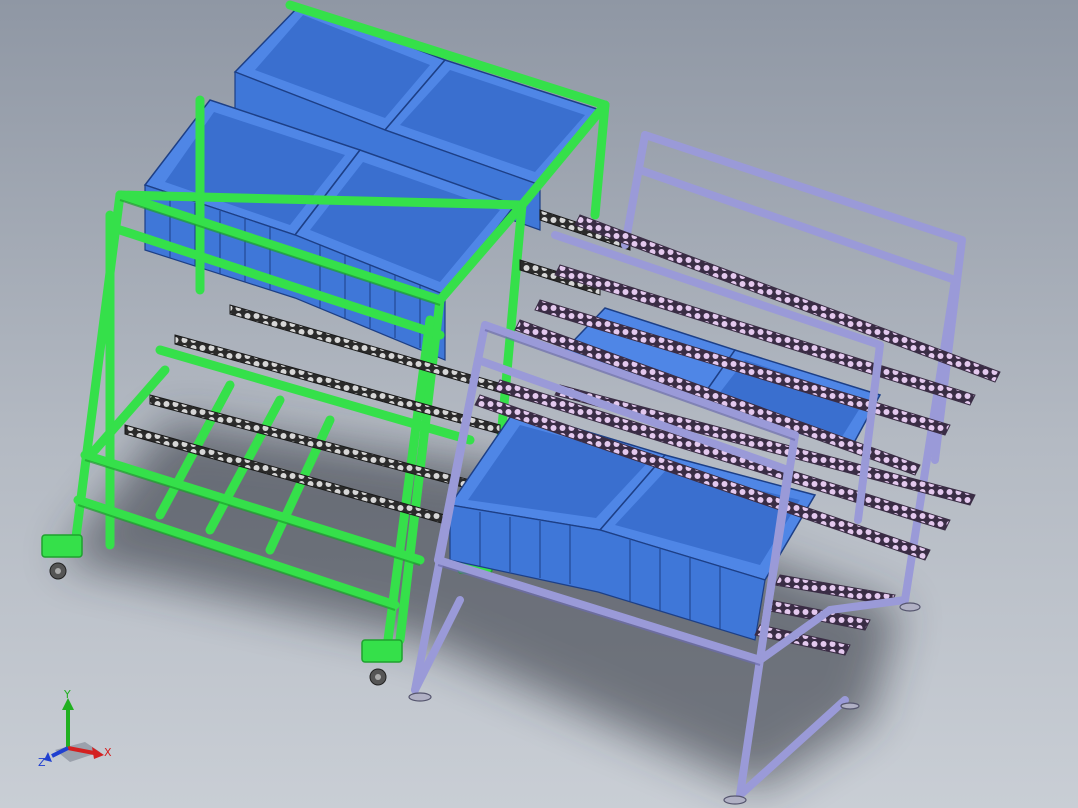 The height and width of the screenshot is (808, 1078). I want to click on z-axis-label: Z, so click(42, 762).